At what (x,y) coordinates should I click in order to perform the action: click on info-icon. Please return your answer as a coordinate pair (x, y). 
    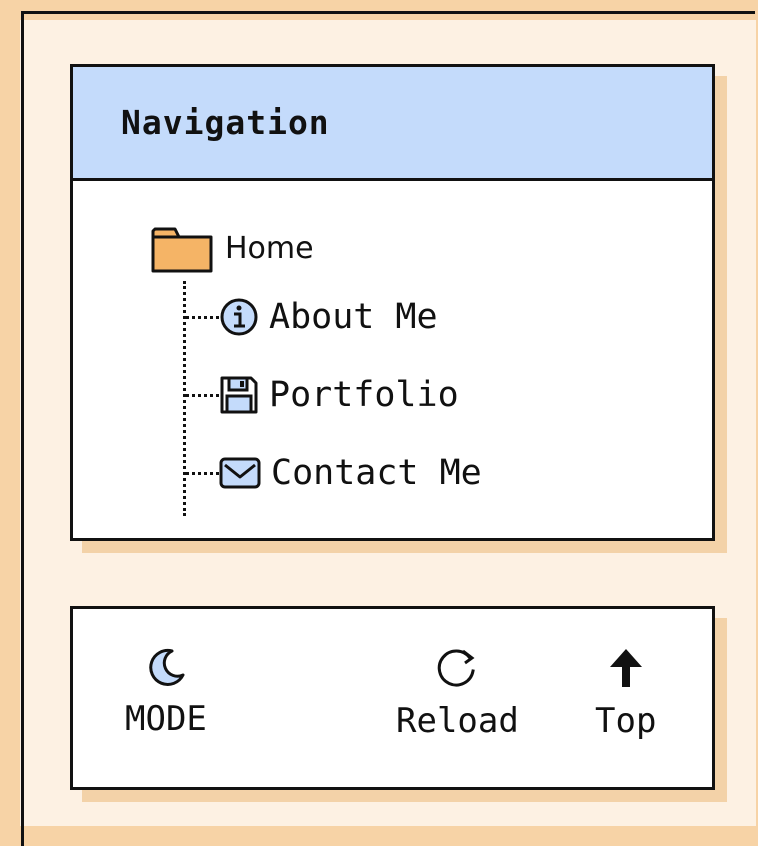
    Looking at the image, I should click on (239, 317).